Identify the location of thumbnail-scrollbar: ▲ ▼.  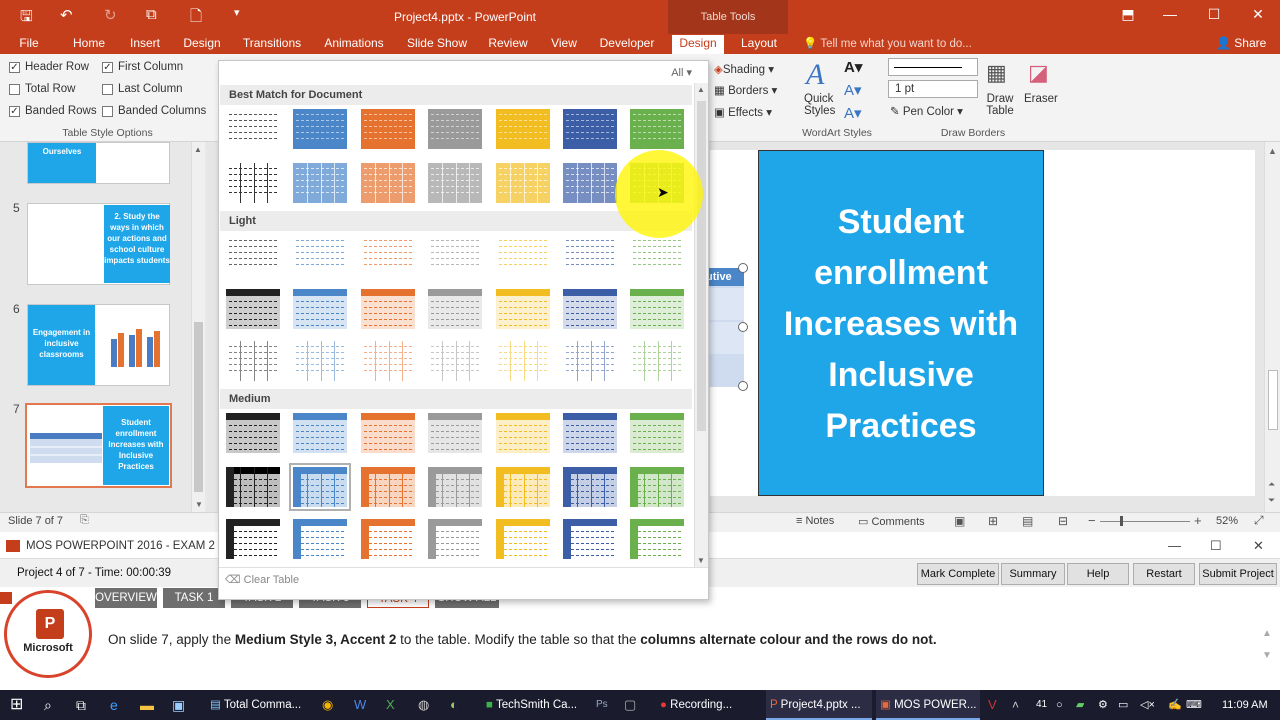
(198, 327).